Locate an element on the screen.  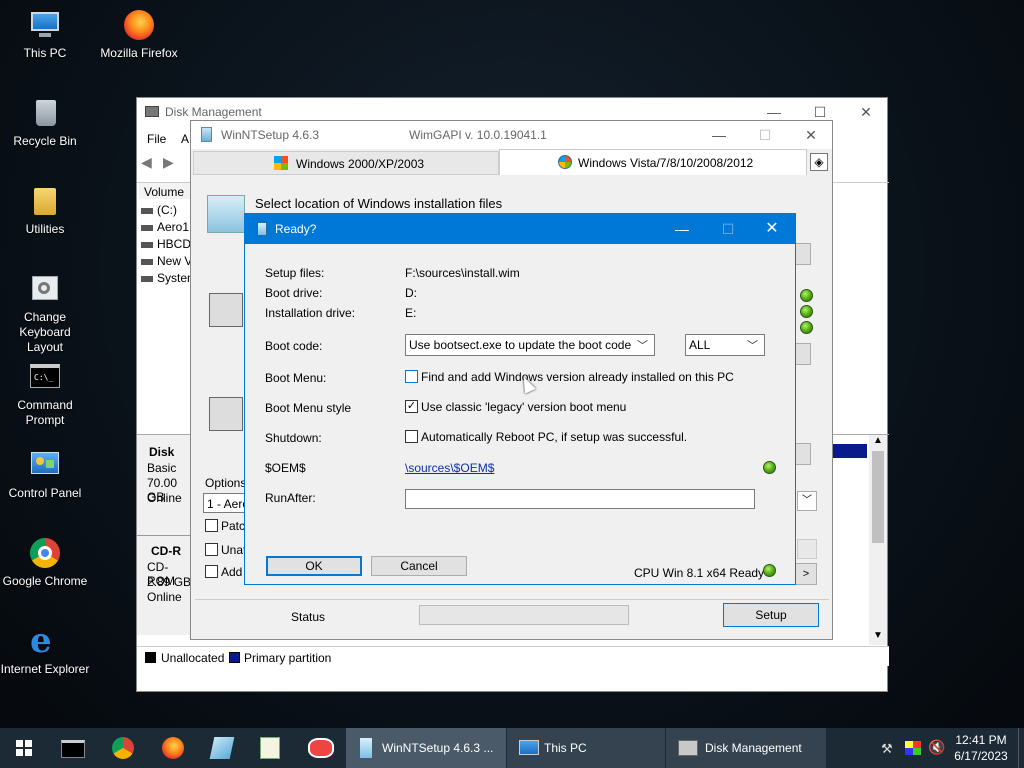
disk-management-icon is located at coordinates (688, 748).